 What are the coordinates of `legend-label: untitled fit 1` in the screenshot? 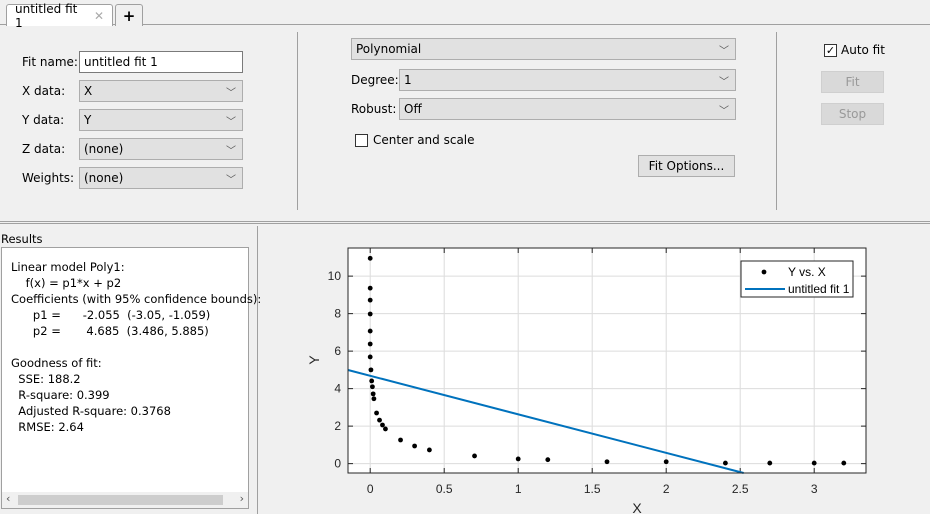 It's located at (819, 289).